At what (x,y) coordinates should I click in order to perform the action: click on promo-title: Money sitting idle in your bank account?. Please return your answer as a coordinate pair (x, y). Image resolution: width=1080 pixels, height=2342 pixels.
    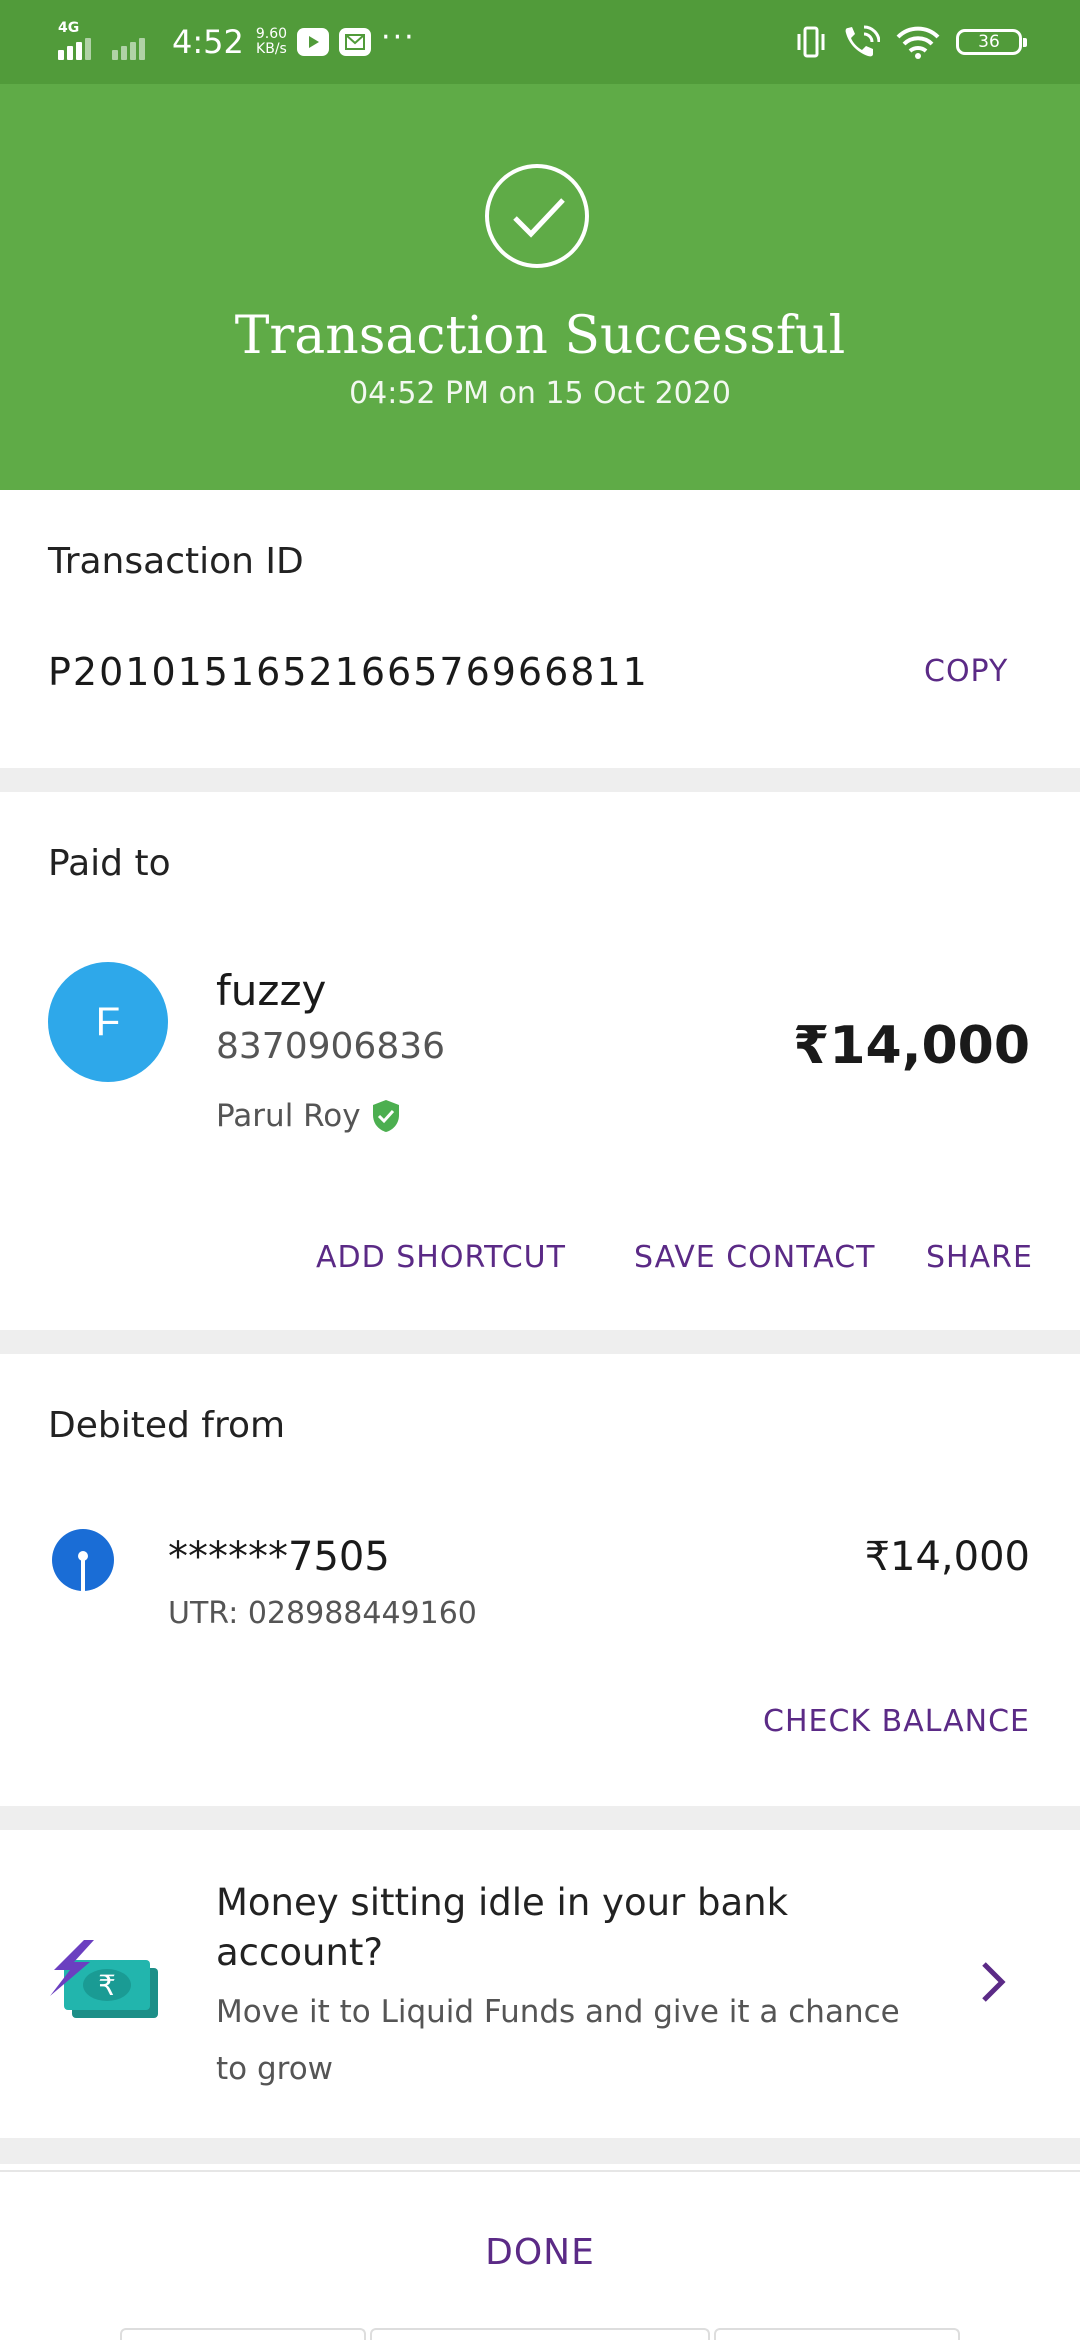
    Looking at the image, I should click on (502, 1927).